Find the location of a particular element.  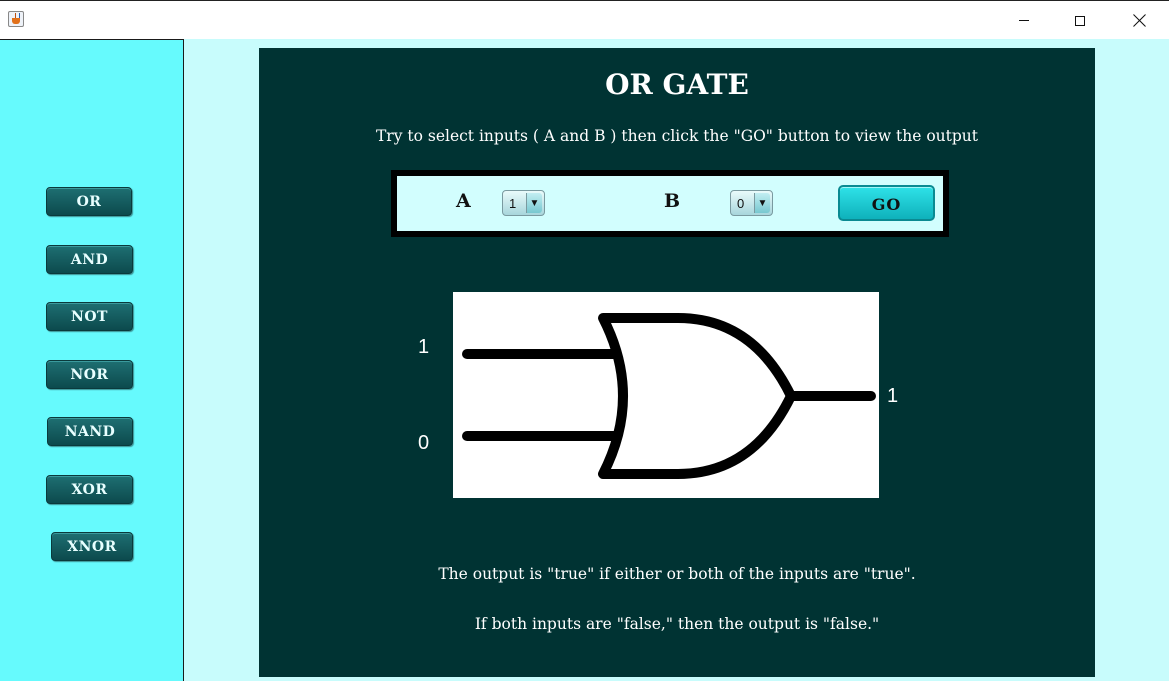

maximize-button is located at coordinates (1080, 20).